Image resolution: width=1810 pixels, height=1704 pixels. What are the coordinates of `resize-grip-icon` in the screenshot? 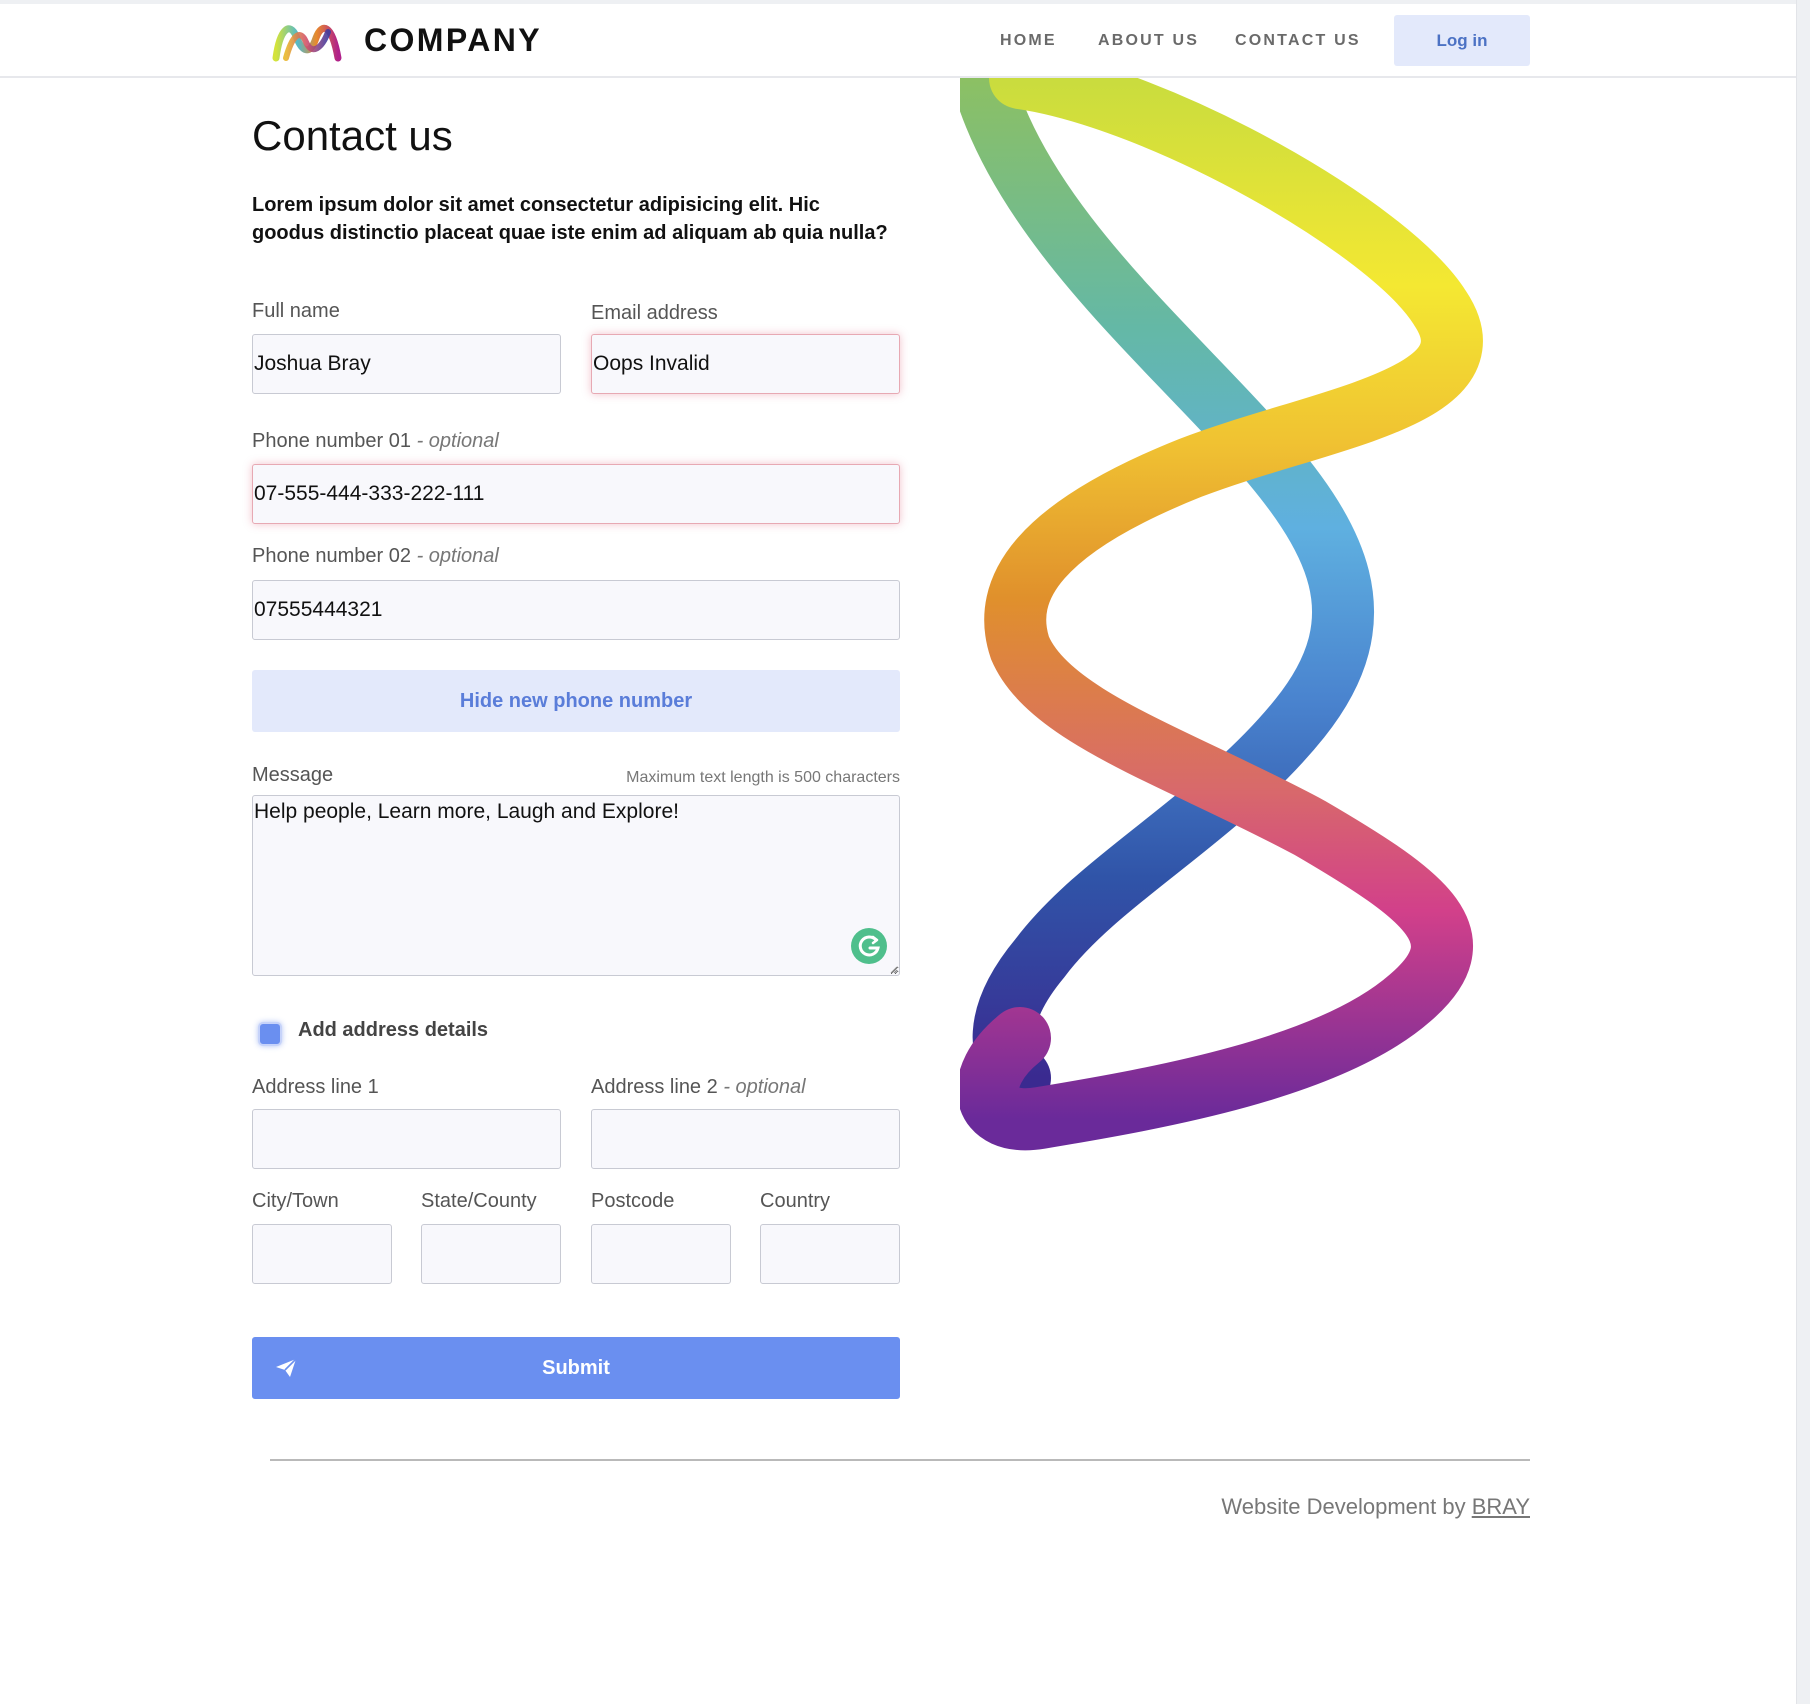 It's located at (894, 970).